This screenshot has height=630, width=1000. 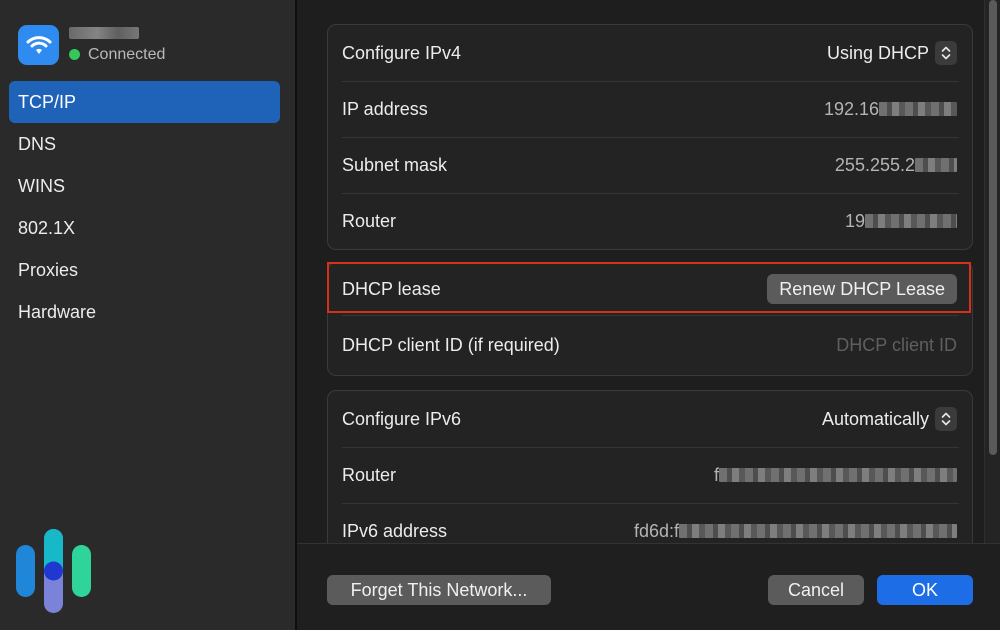 I want to click on cancel-button: Cancel, so click(x=816, y=590).